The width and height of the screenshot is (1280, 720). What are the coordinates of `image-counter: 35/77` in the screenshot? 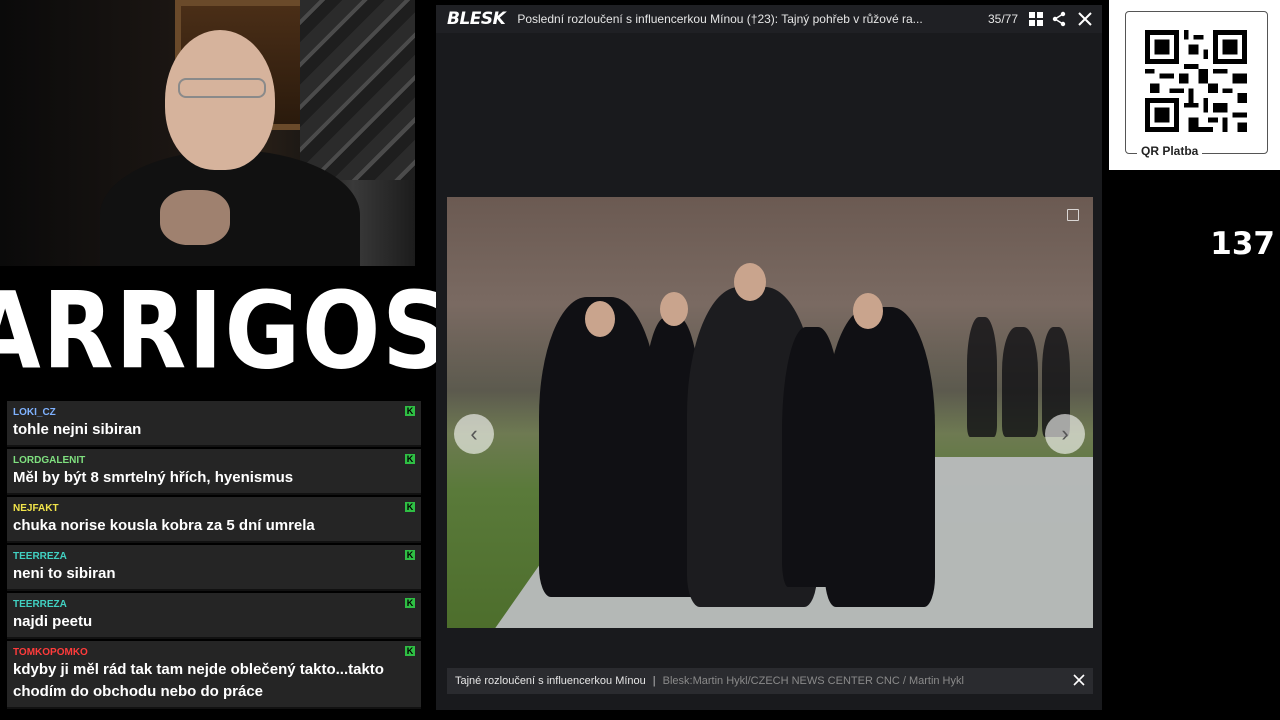 It's located at (1003, 19).